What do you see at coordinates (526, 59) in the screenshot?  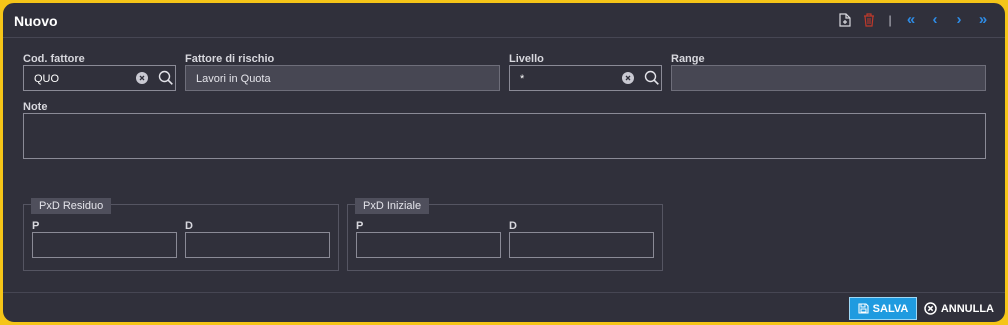 I see `livello-label: Livello` at bounding box center [526, 59].